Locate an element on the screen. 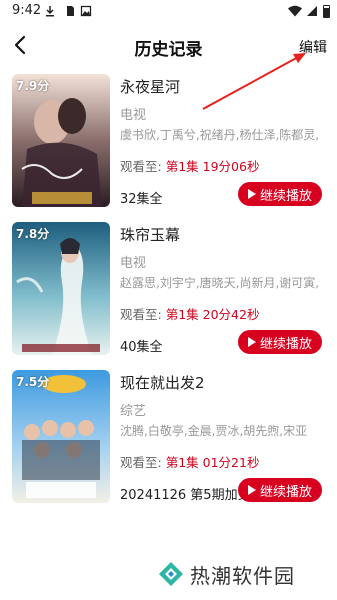 This screenshot has height=600, width=337. watch-progress: 观看至: 第1集 01分21秒 is located at coordinates (189, 461).